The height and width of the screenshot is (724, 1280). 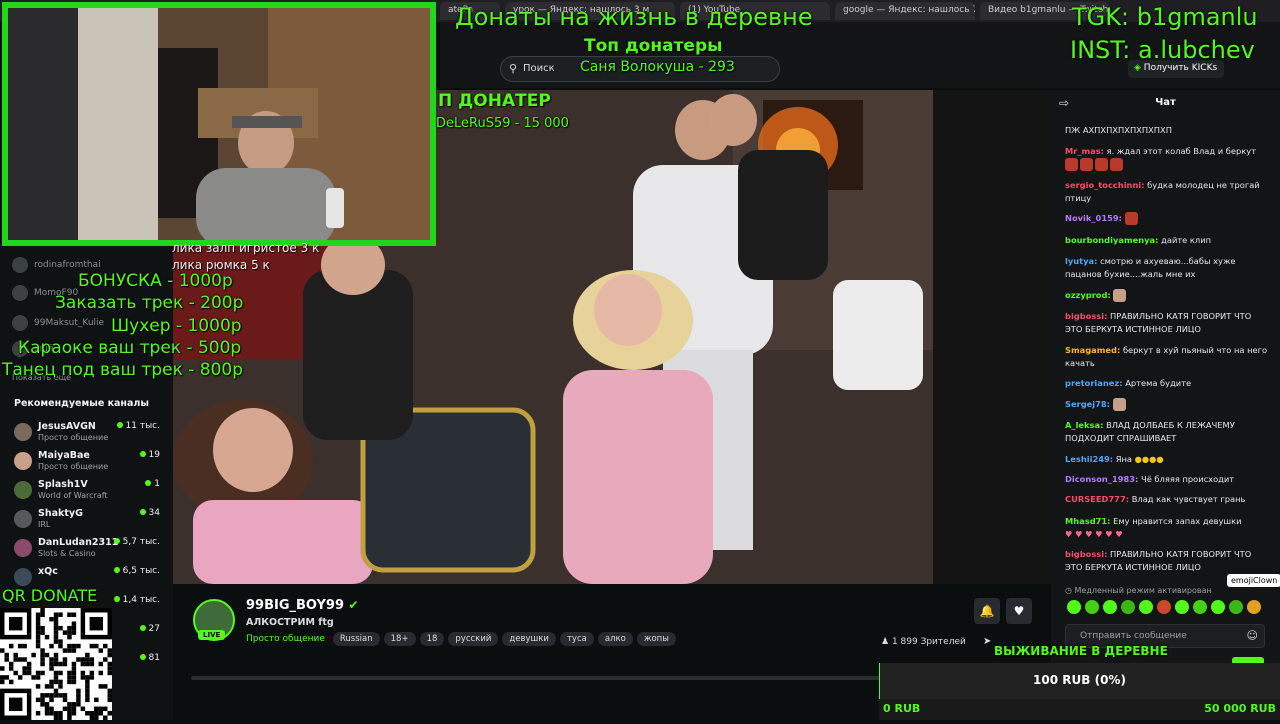 What do you see at coordinates (1081, 261) in the screenshot?
I see `chat-username: lyutya:` at bounding box center [1081, 261].